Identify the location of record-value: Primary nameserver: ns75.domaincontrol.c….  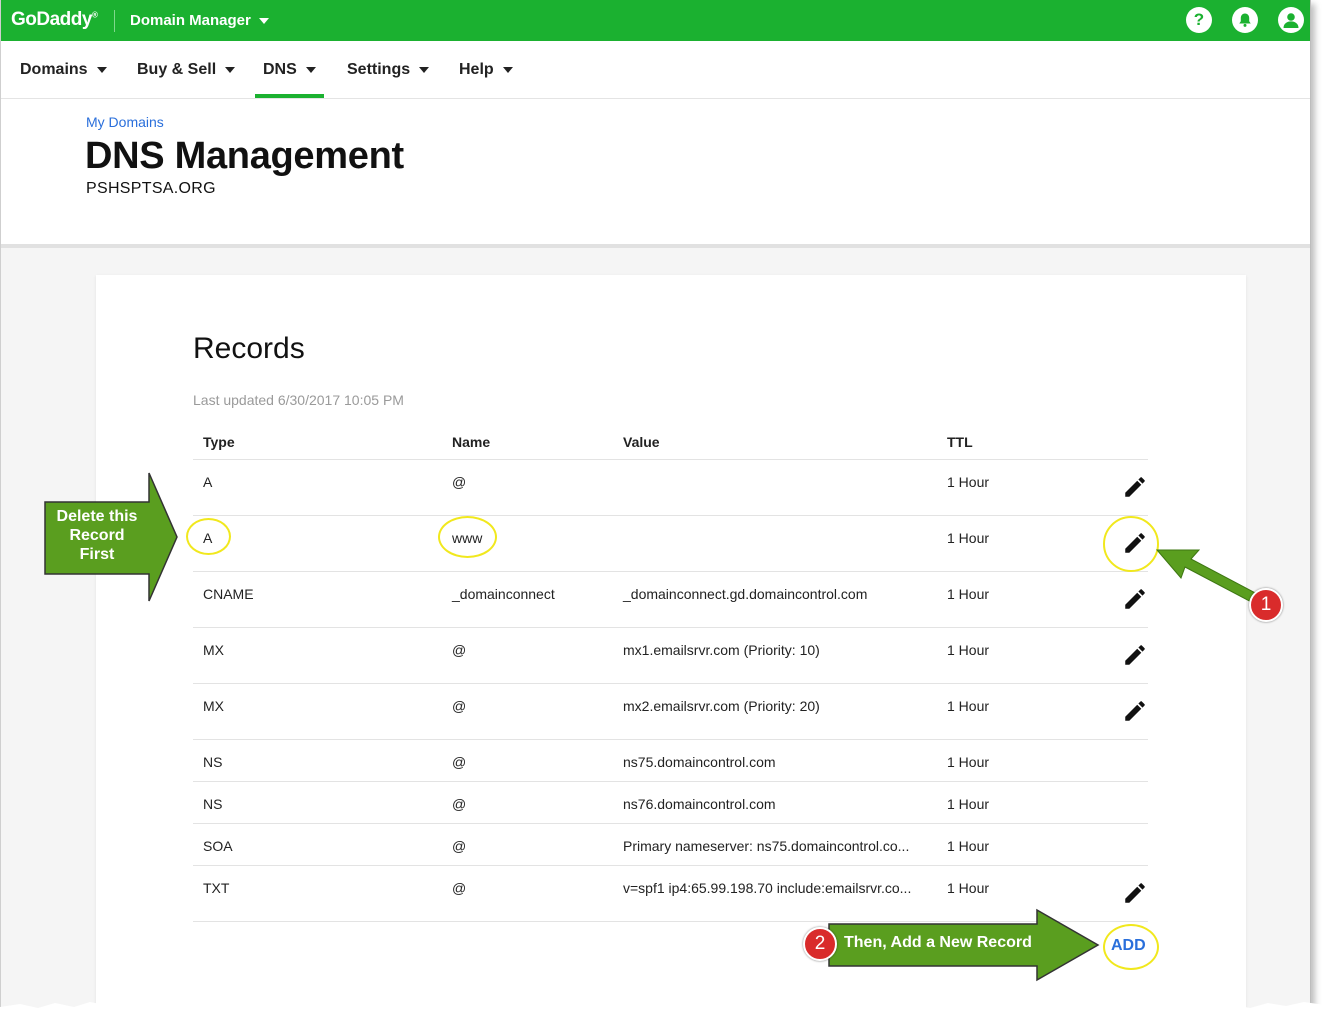
(775, 844).